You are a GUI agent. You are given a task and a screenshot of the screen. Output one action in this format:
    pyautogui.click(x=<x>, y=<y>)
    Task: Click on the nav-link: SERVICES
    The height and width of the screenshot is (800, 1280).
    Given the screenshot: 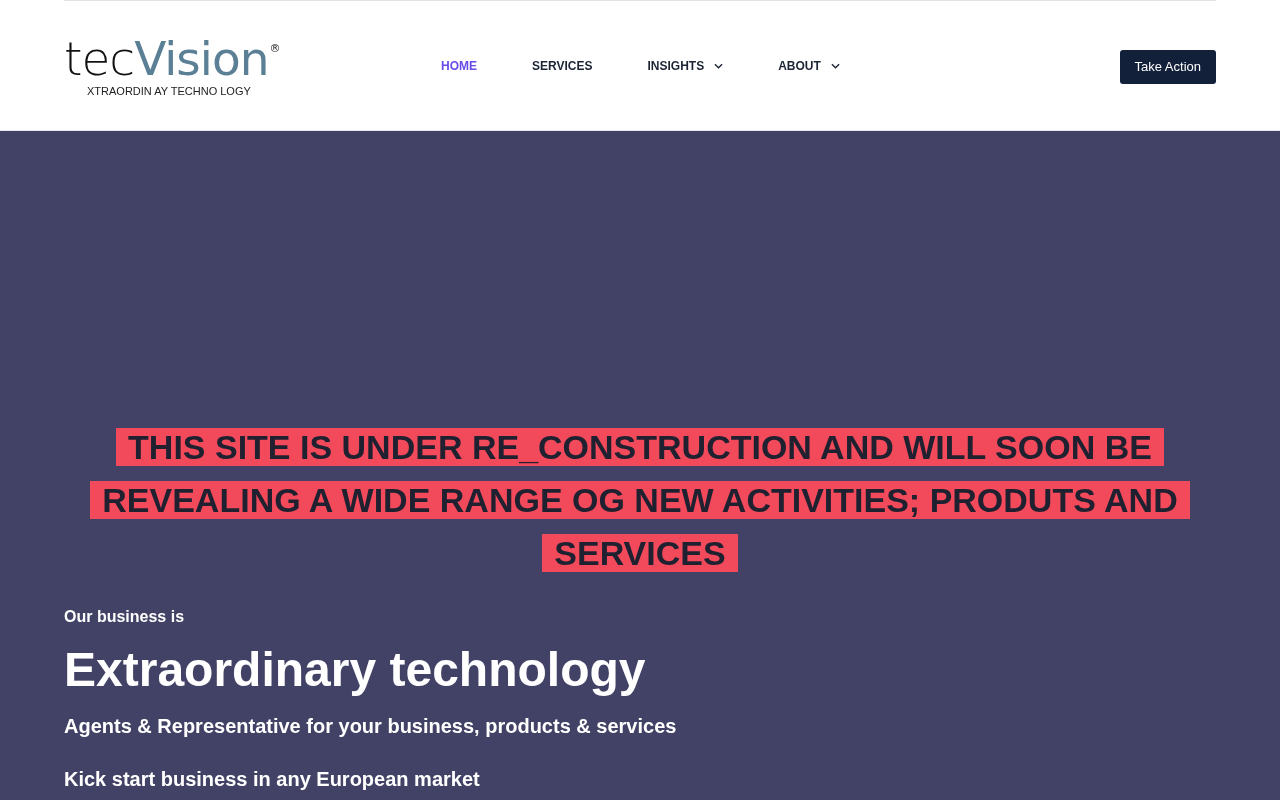 What is the action you would take?
    pyautogui.click(x=562, y=65)
    